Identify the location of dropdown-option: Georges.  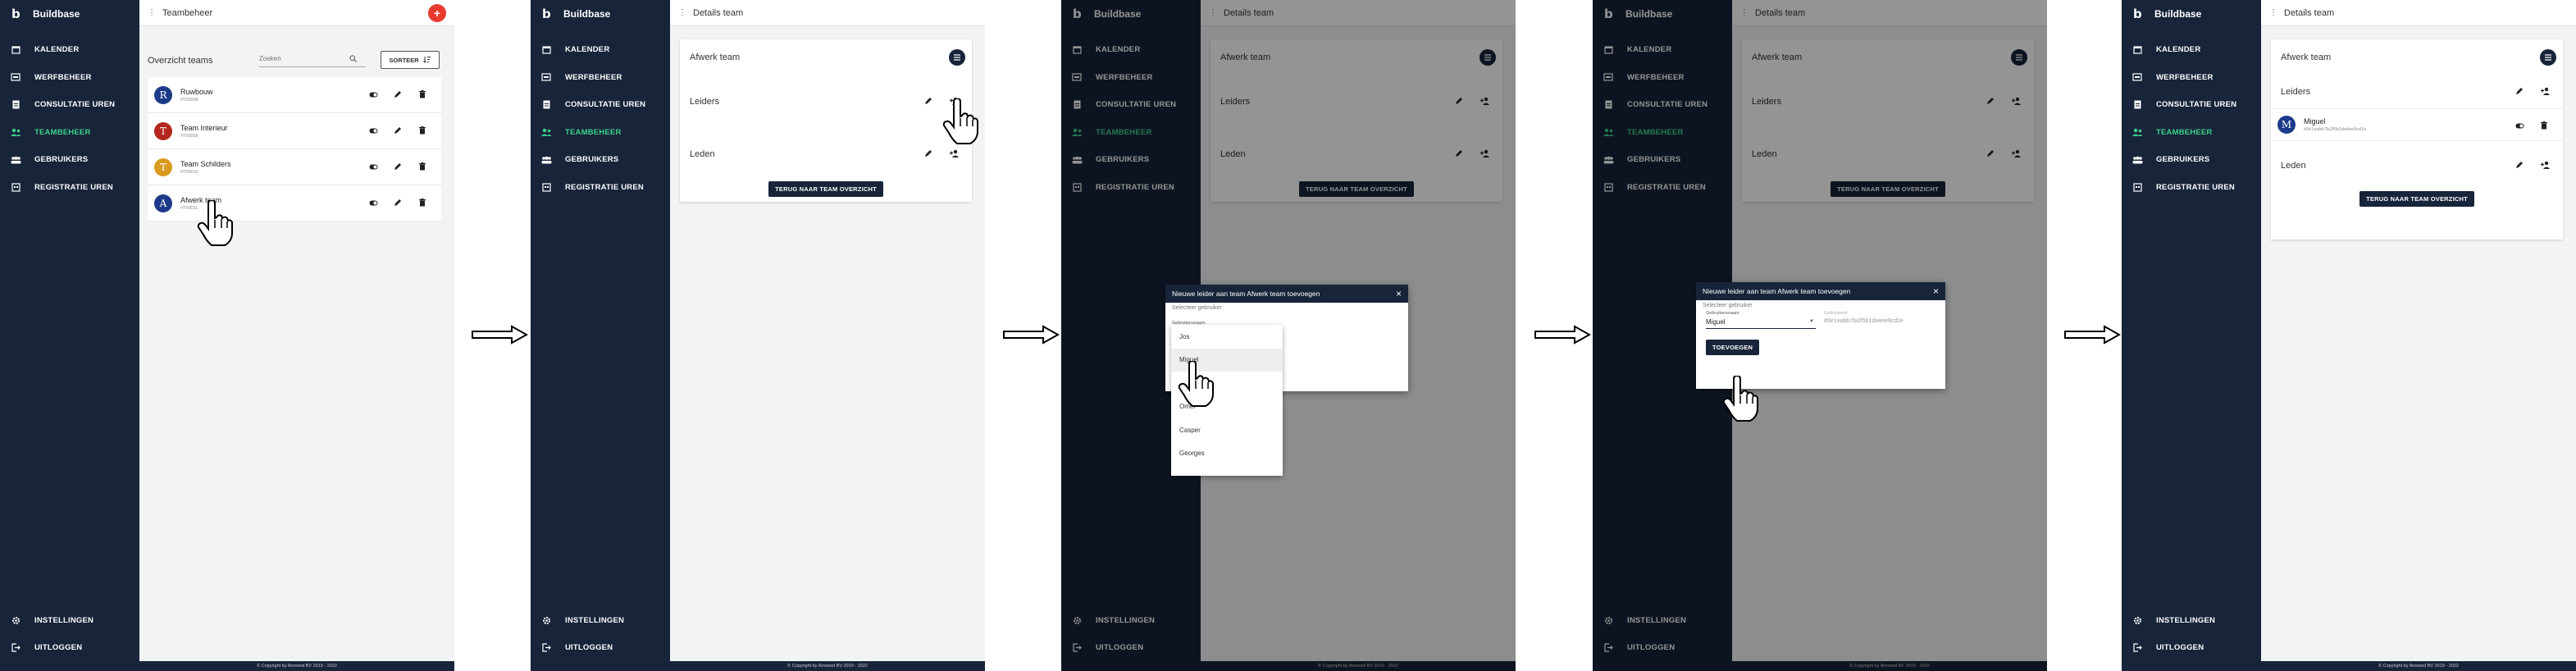
(1227, 454).